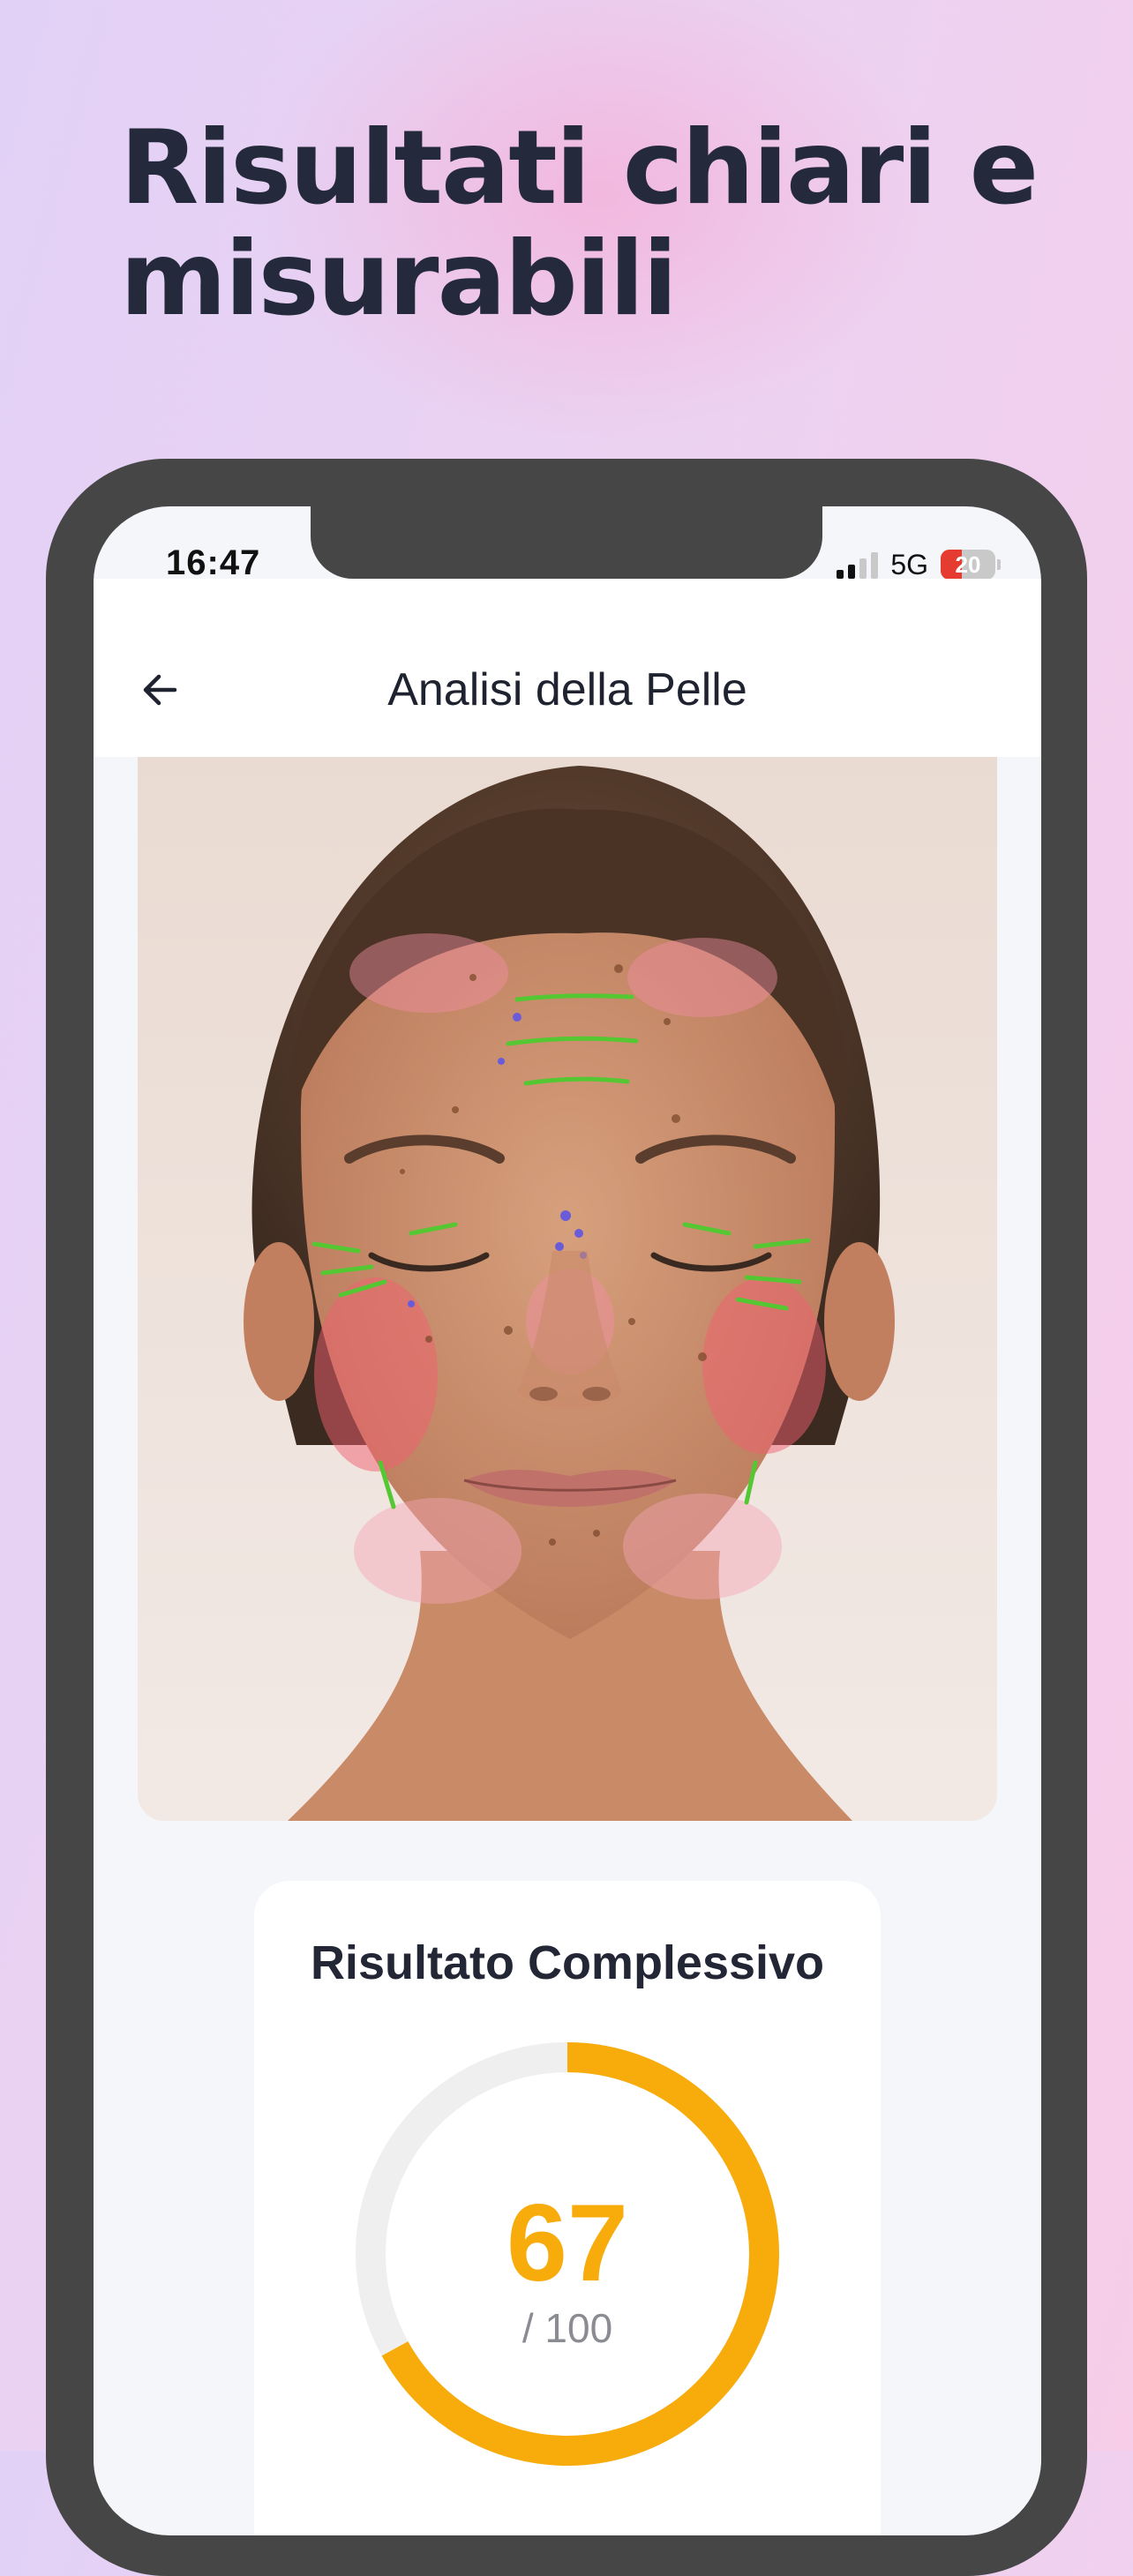  I want to click on result-card: Risultato Complessivo 67 / 100, so click(568, 2208).